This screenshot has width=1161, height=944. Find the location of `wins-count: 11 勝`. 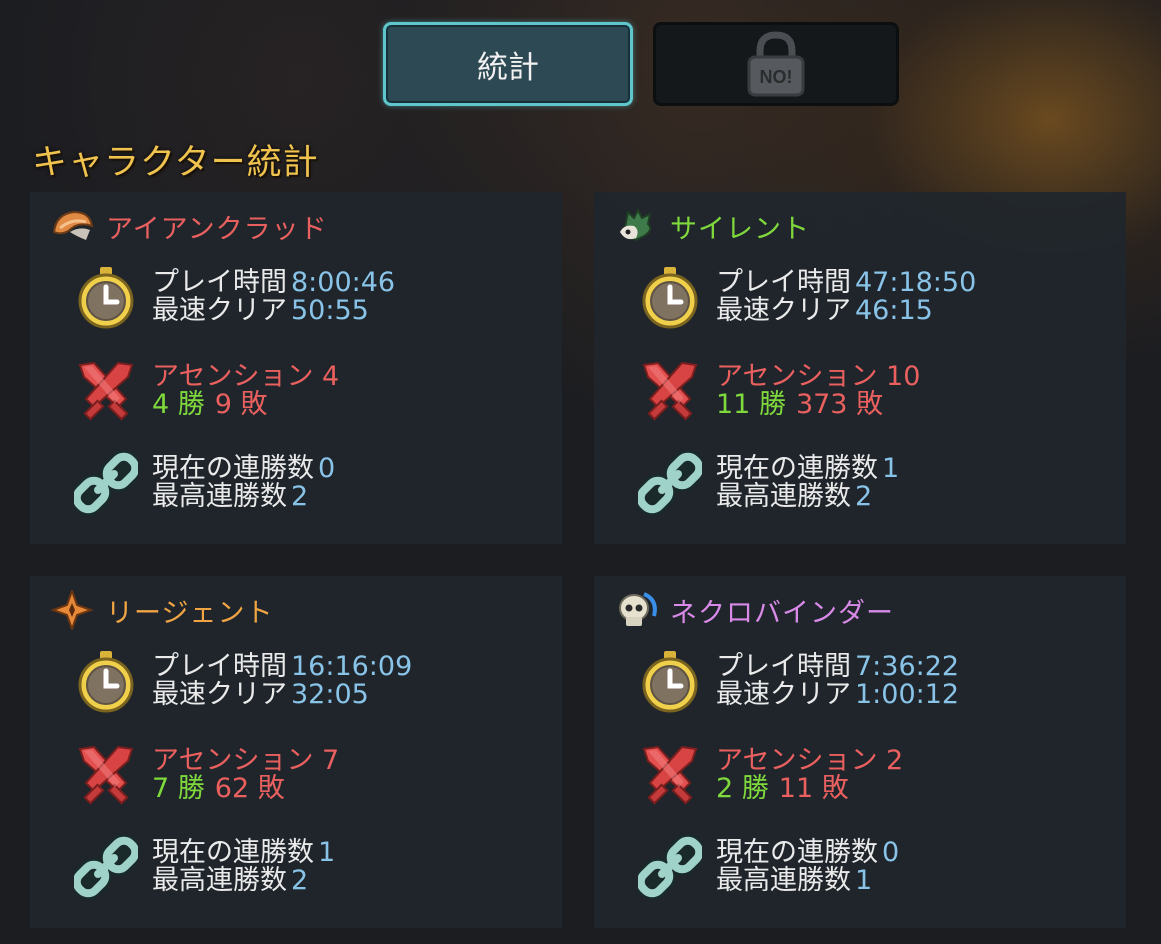

wins-count: 11 勝 is located at coordinates (751, 404).